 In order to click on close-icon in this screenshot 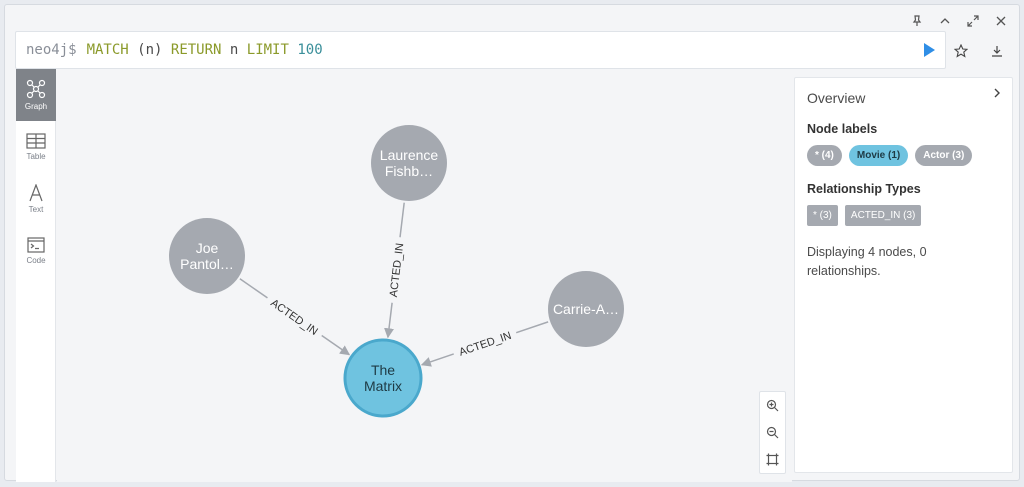, I will do `click(1001, 21)`.